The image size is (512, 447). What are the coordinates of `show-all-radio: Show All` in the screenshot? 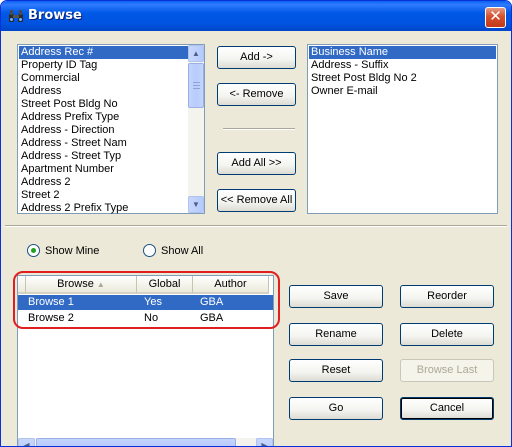 It's located at (173, 250).